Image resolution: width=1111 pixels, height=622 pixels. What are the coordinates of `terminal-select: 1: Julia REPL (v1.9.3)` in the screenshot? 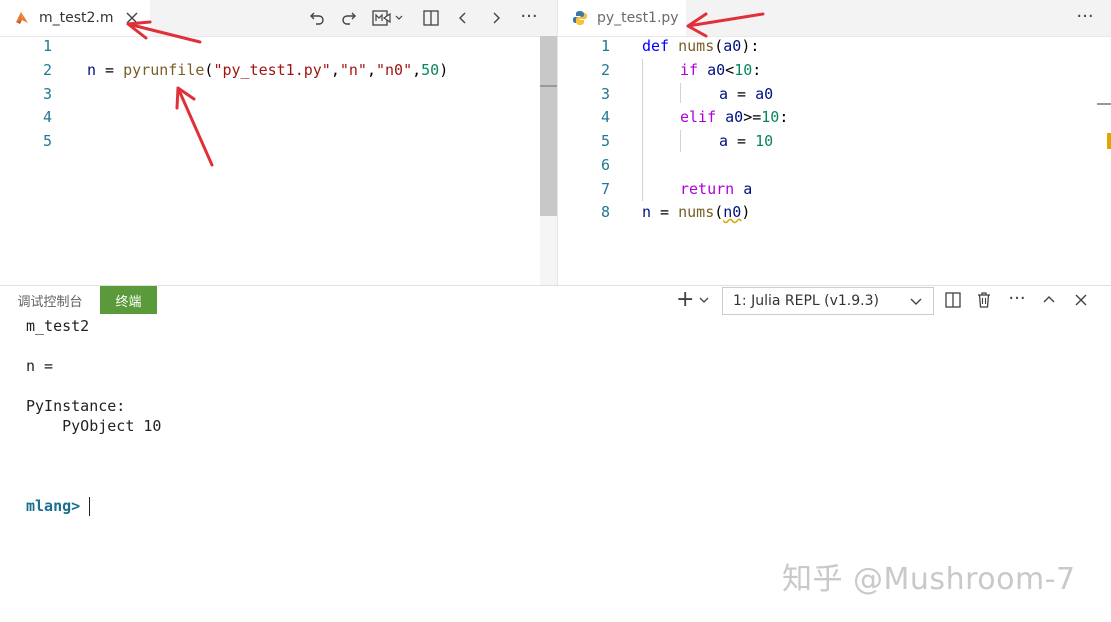 It's located at (828, 301).